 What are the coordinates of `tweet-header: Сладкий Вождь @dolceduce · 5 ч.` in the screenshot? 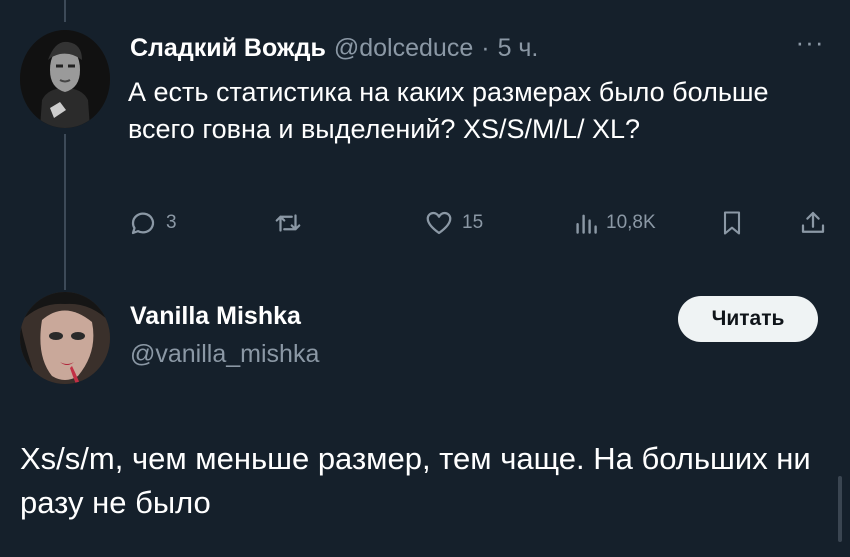 It's located at (334, 48).